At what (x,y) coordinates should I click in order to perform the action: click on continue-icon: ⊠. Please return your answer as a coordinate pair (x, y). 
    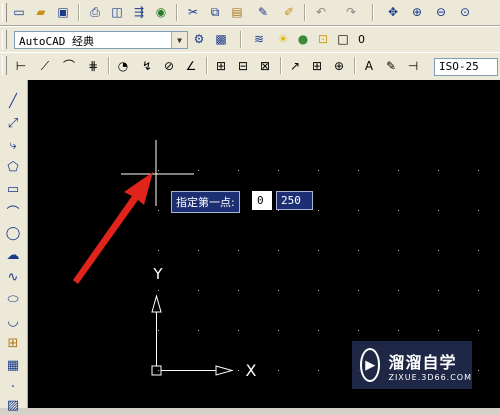
    Looking at the image, I should click on (265, 66).